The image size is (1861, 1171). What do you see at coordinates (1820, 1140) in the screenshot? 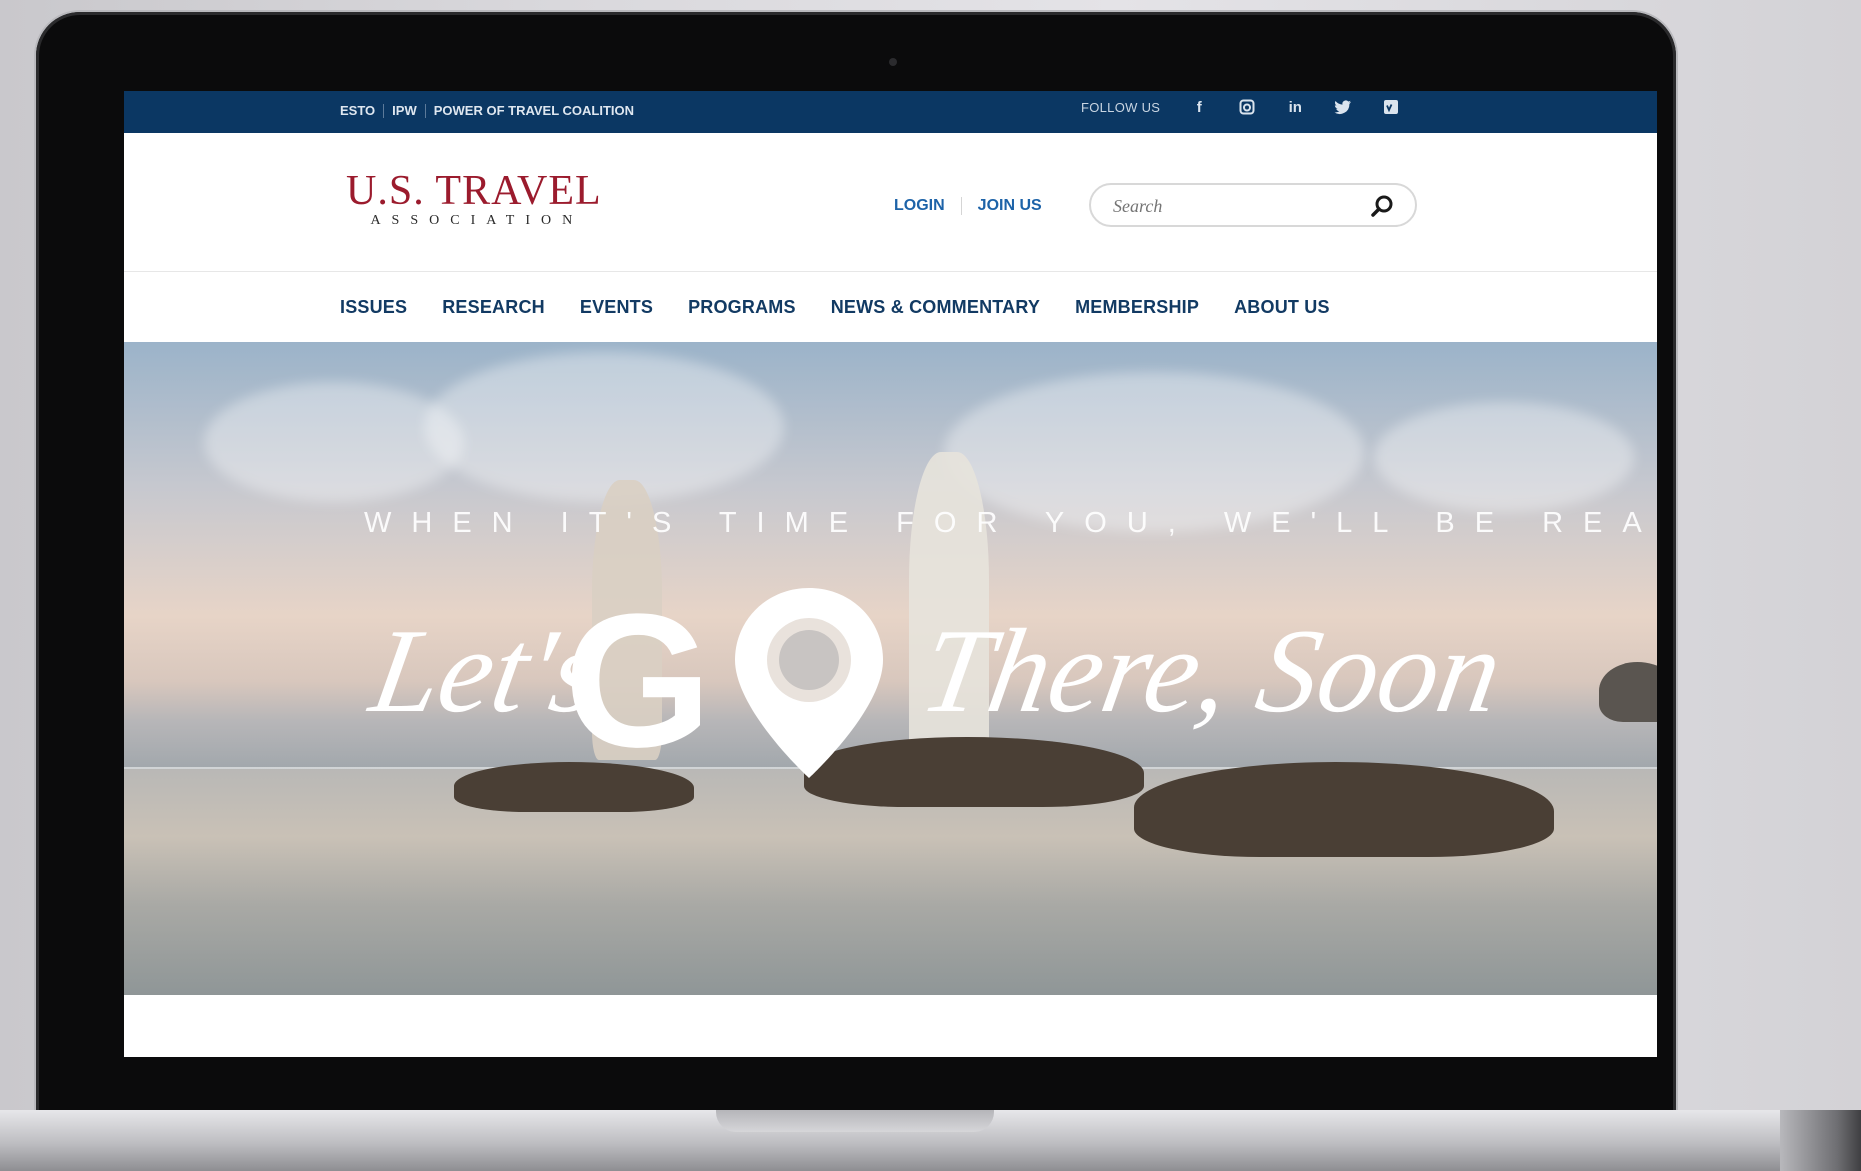
I see `laptop-base-edge` at bounding box center [1820, 1140].